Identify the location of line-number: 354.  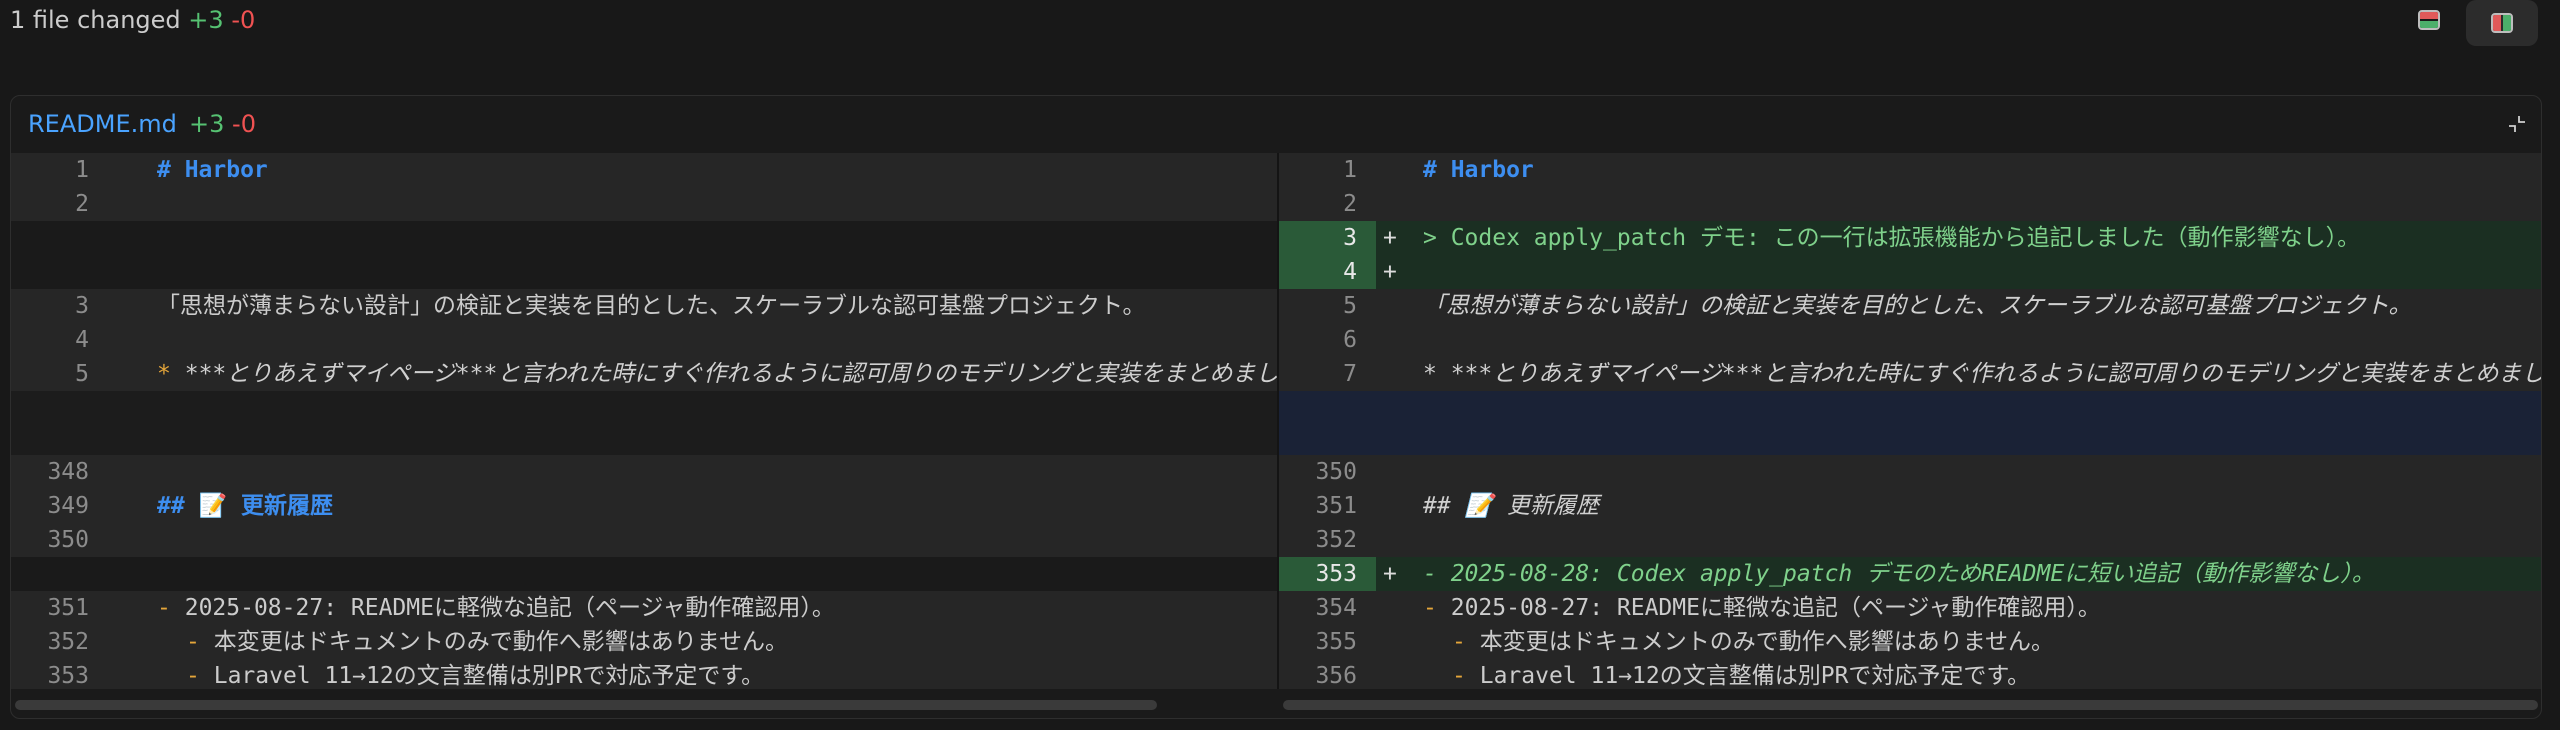
(1336, 608).